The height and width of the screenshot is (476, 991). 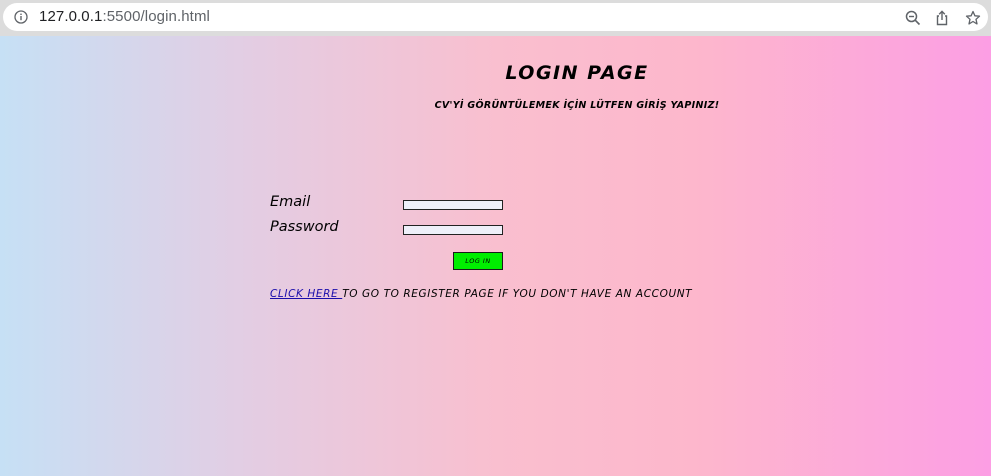 I want to click on email-field, so click(x=453, y=205).